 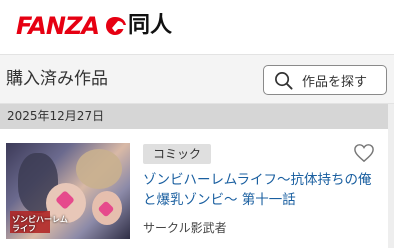 I want to click on search-icon, so click(x=284, y=80).